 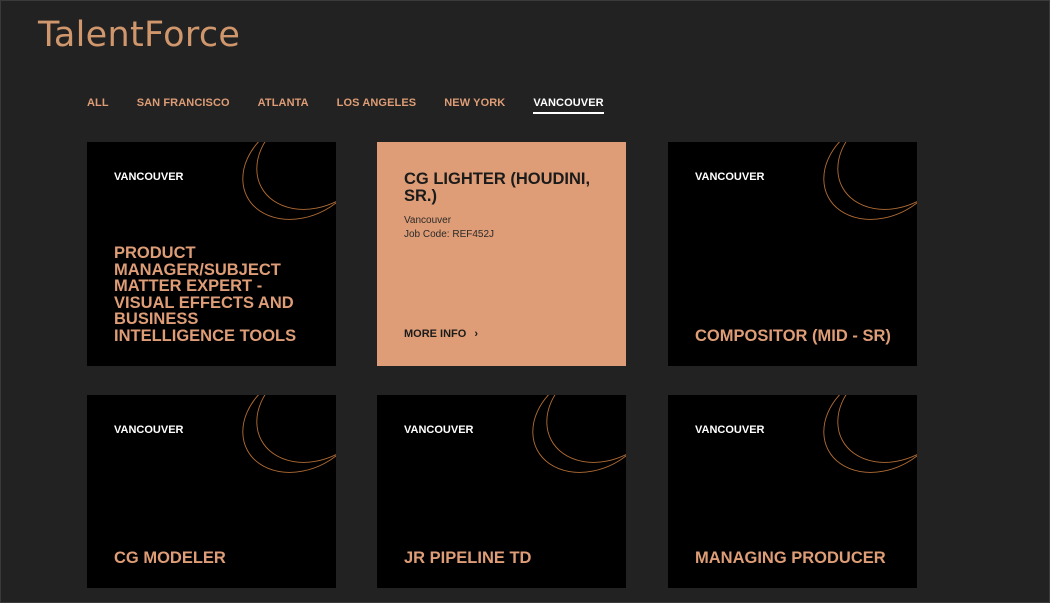 I want to click on job-title: MANAGING PRODUCER, so click(x=797, y=558).